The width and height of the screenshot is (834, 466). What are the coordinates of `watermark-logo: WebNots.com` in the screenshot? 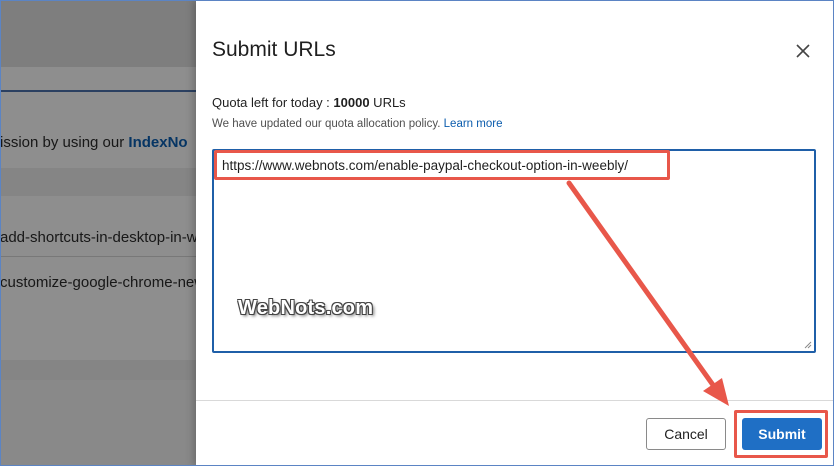 It's located at (306, 308).